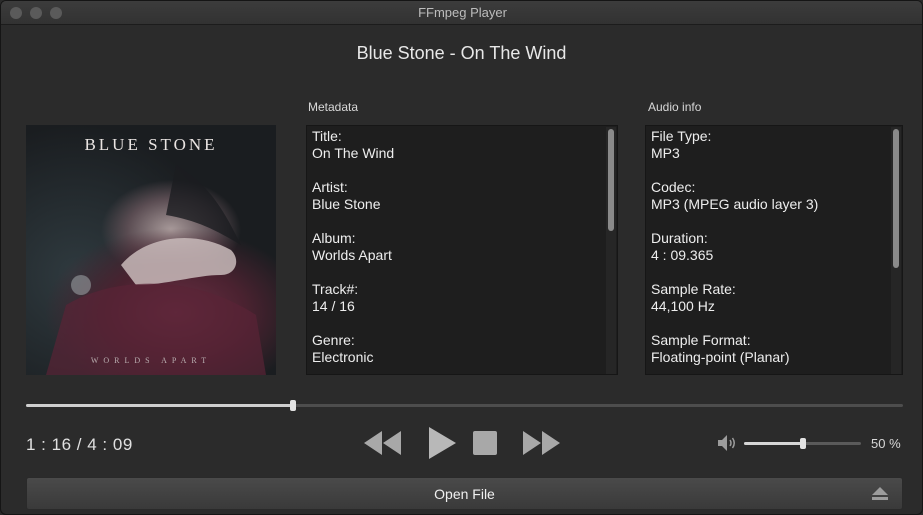  I want to click on audio-info-label: Audio info, so click(675, 107).